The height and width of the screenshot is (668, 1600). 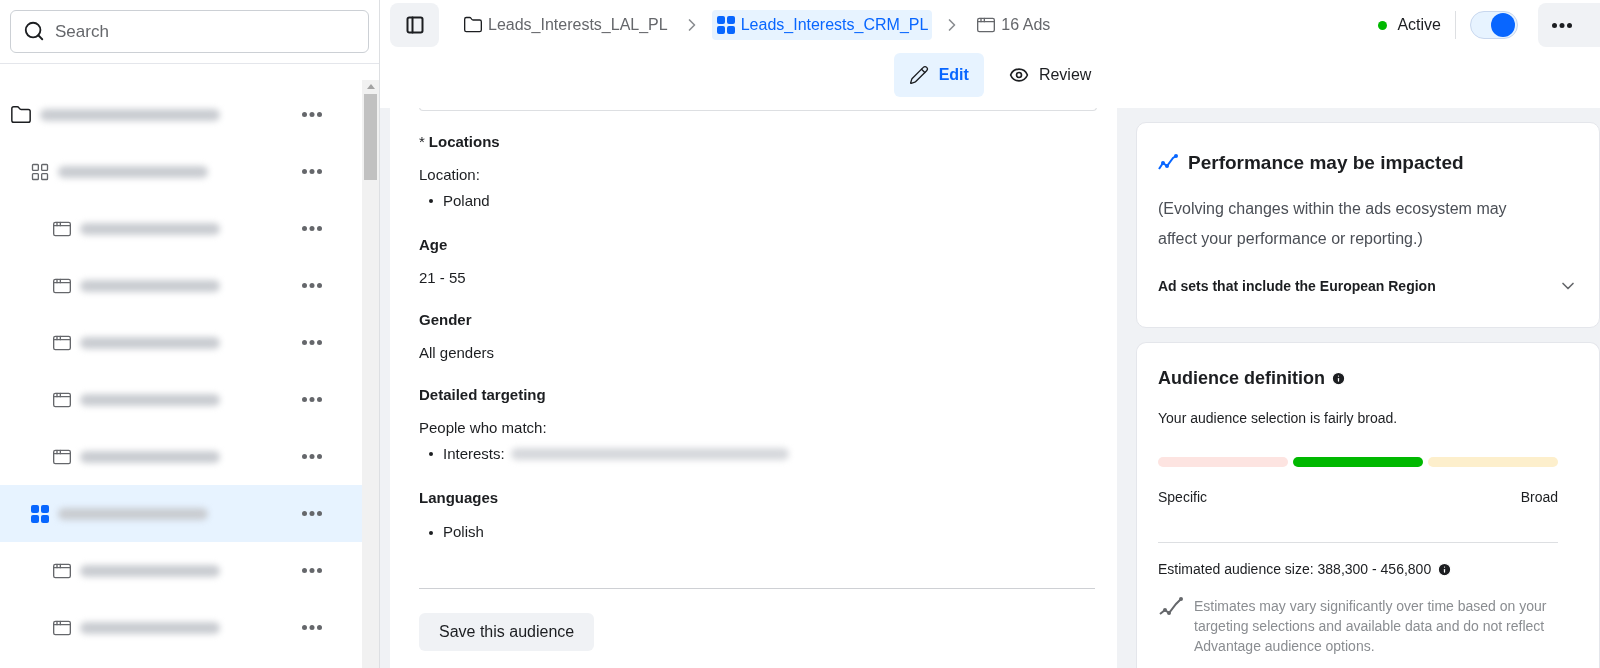 What do you see at coordinates (1494, 25) in the screenshot?
I see `toggle-switch` at bounding box center [1494, 25].